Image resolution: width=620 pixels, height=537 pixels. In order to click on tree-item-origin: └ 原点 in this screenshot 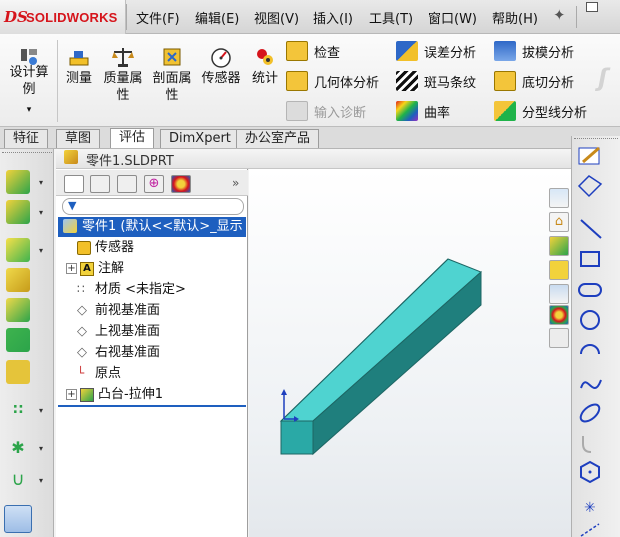, I will do `click(93, 373)`.